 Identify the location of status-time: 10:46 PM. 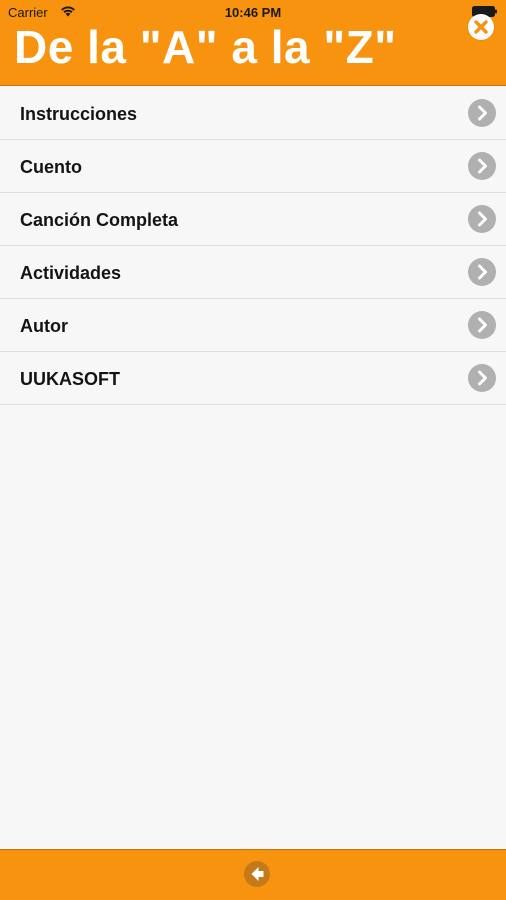
(253, 12).